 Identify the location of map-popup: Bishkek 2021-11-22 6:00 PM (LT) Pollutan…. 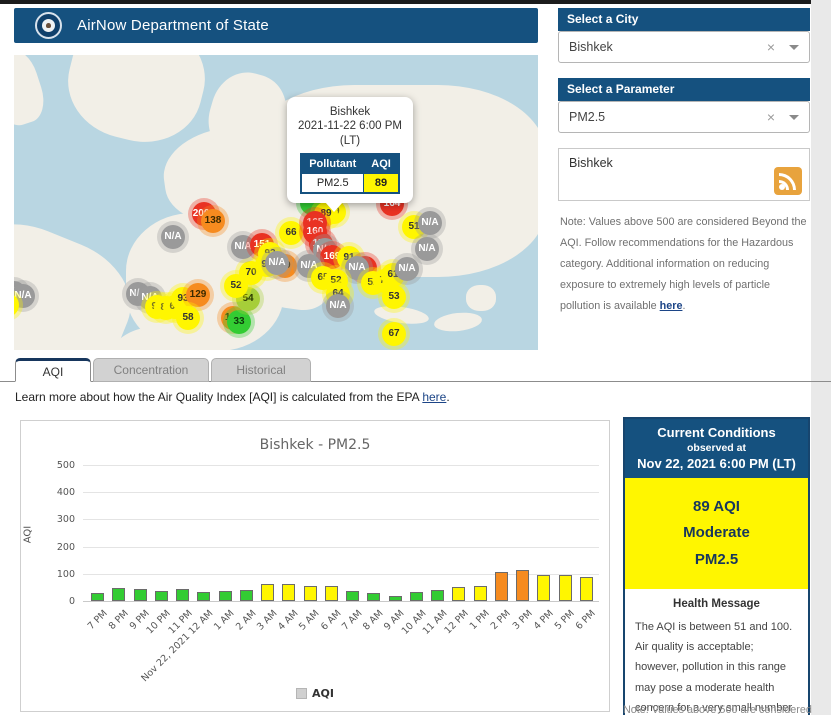
(350, 155).